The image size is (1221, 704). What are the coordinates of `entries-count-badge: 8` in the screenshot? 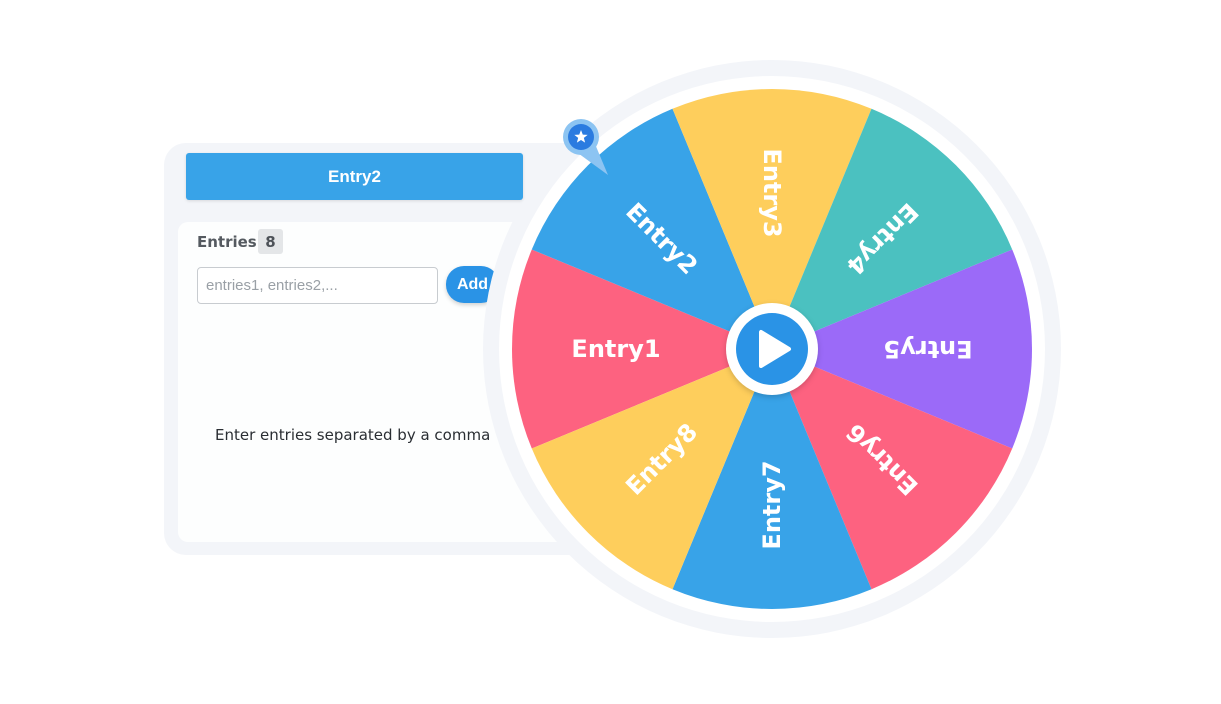 It's located at (270, 241).